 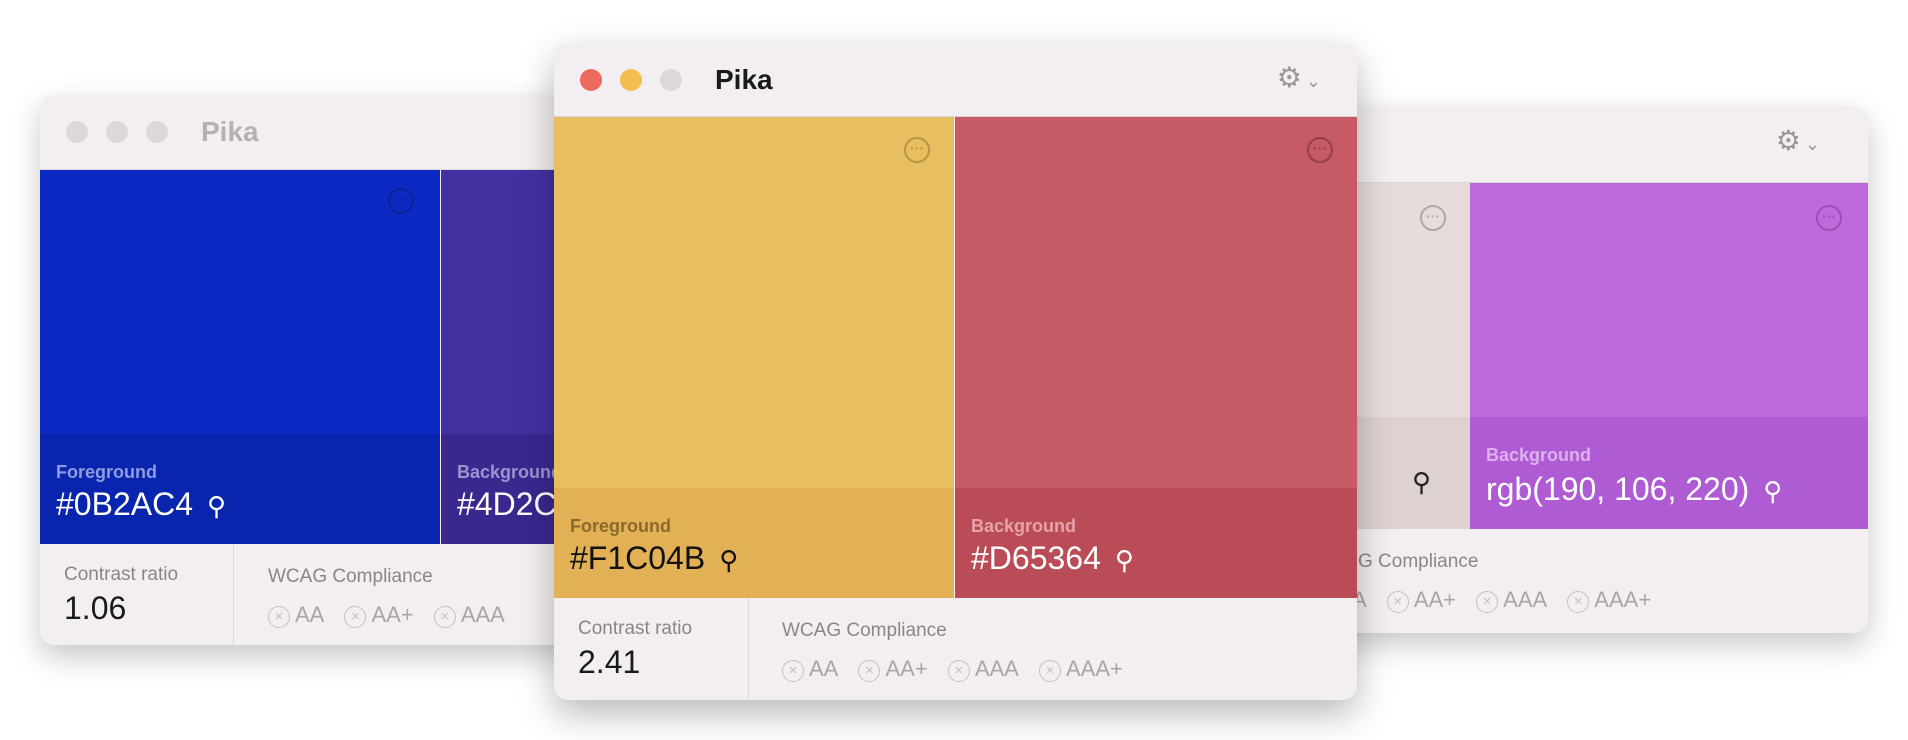 I want to click on wcag-badges: A × AA+ × AAA × AAA+, so click(x=1508, y=600).